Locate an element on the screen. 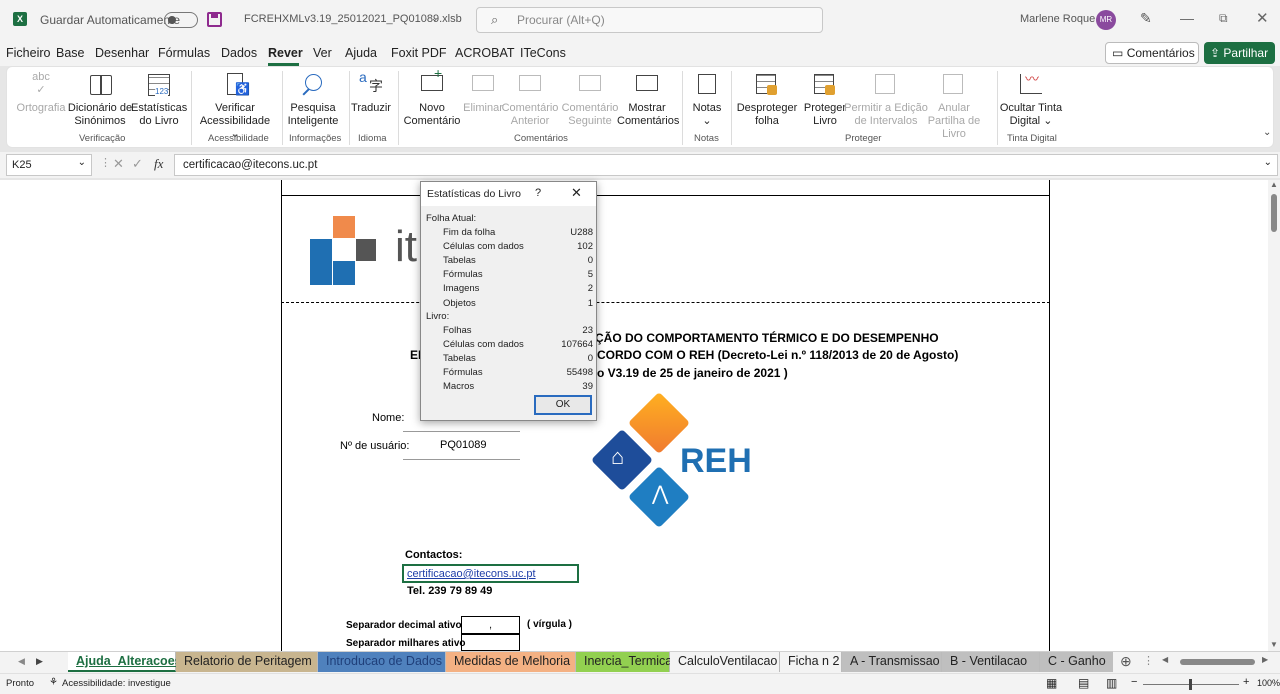 Image resolution: width=1280 pixels, height=694 pixels. tab-ficheiro: Ficheiro is located at coordinates (28, 53).